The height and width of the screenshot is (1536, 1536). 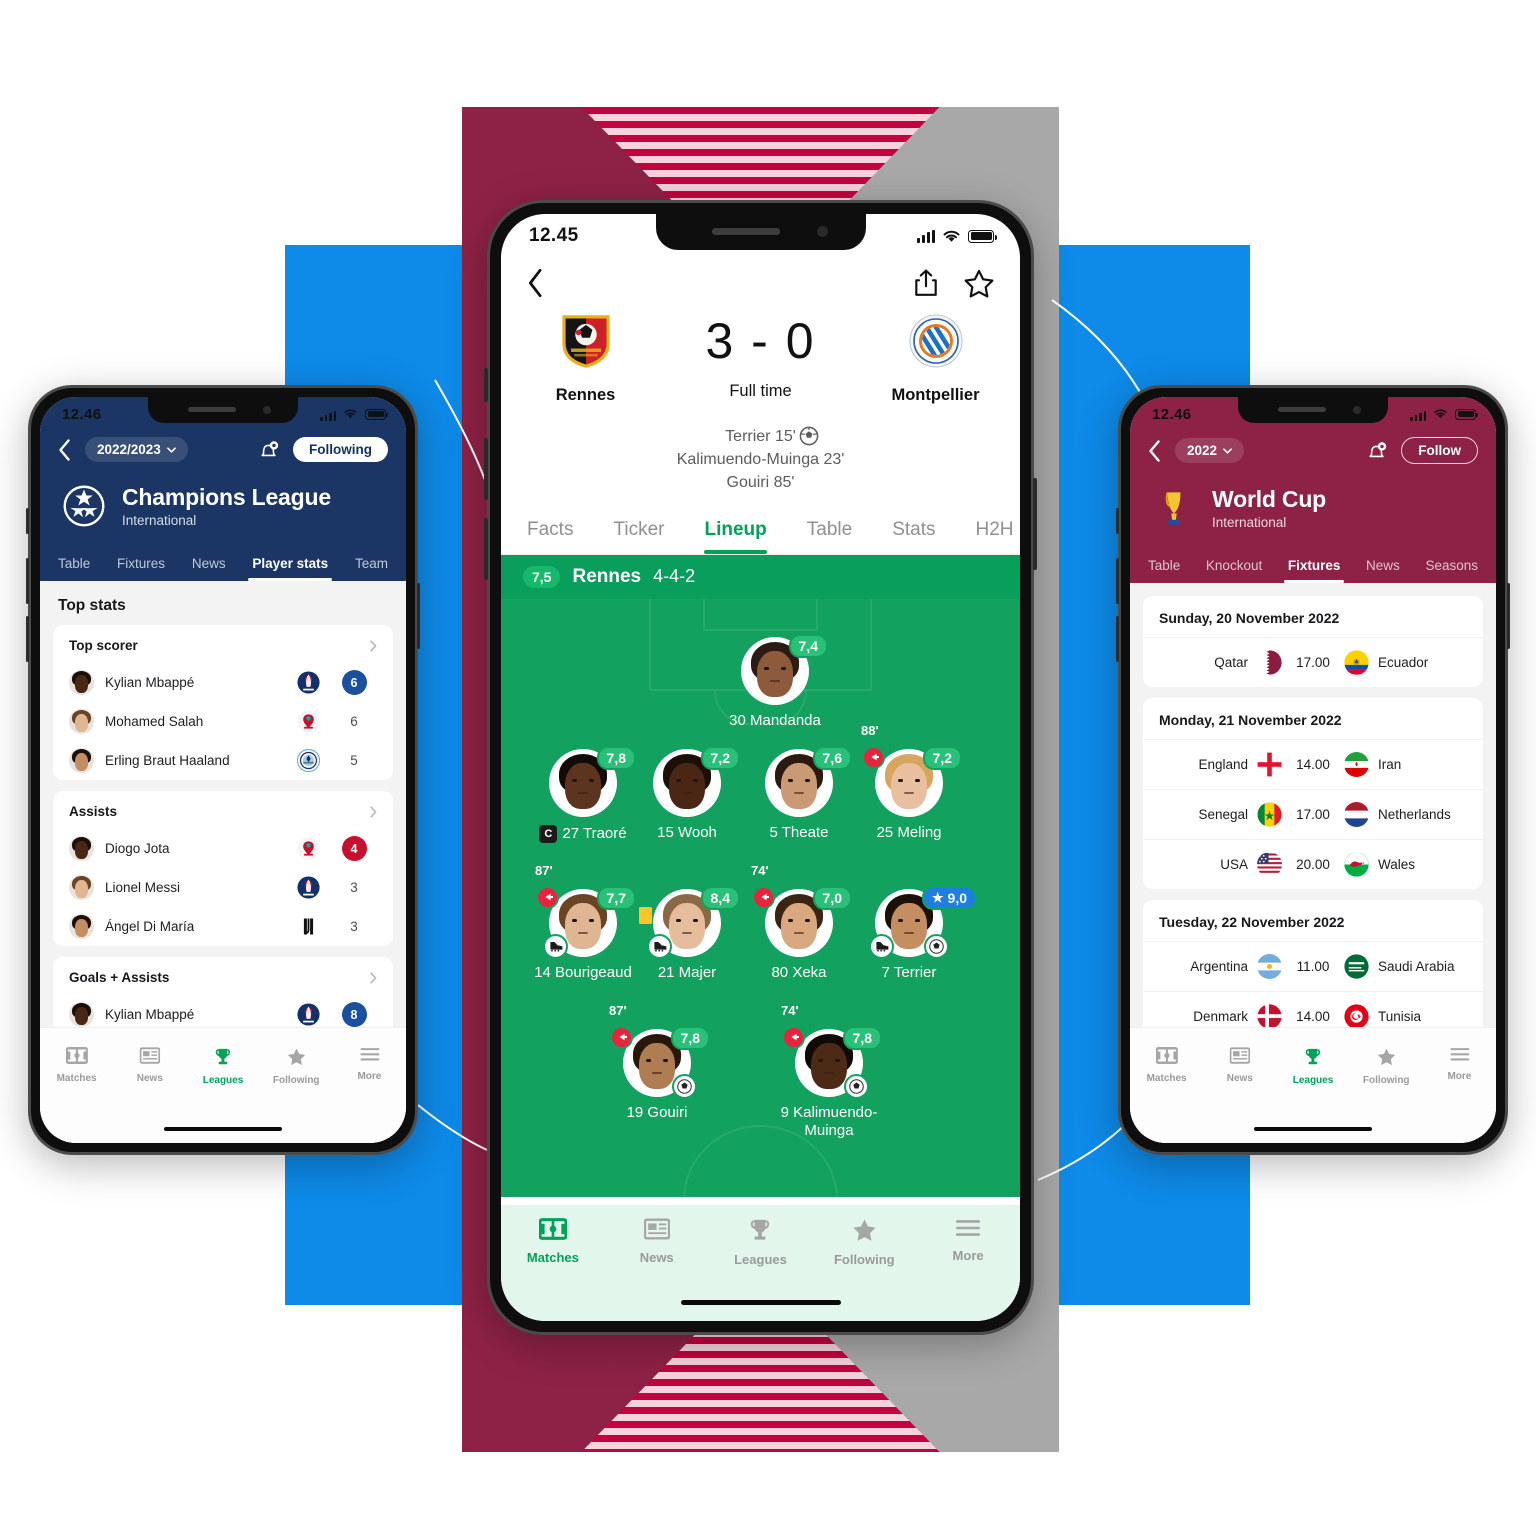 What do you see at coordinates (687, 933) in the screenshot?
I see `player-card: 8,4 21 Majer` at bounding box center [687, 933].